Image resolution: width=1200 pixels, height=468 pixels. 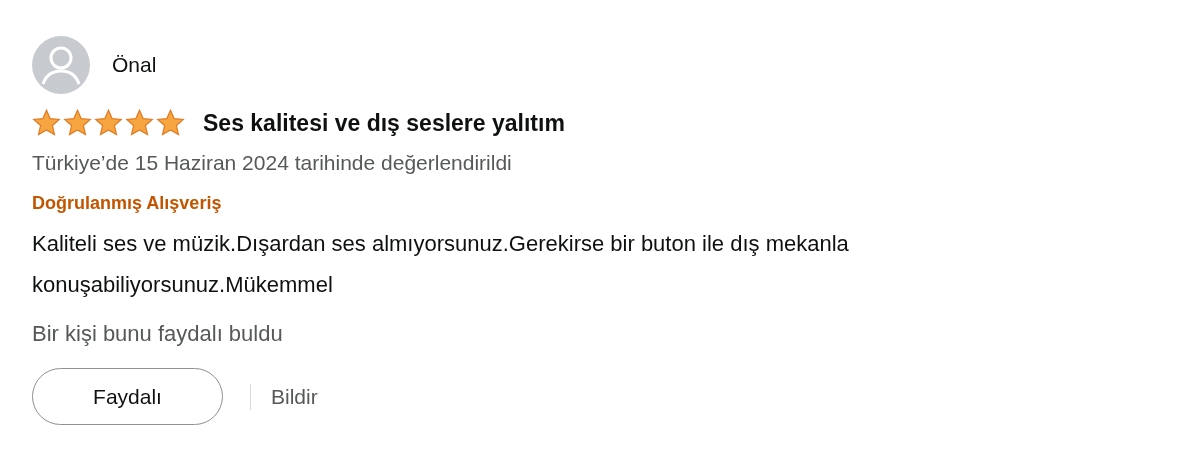 What do you see at coordinates (441, 264) in the screenshot?
I see `review-text: Kaliteli ses ve müzik.Dışardan ses almıyorsunuz.Gerekirse bir buton ile dış mekanla konuşabiliyorsunuz.Mükemmel` at bounding box center [441, 264].